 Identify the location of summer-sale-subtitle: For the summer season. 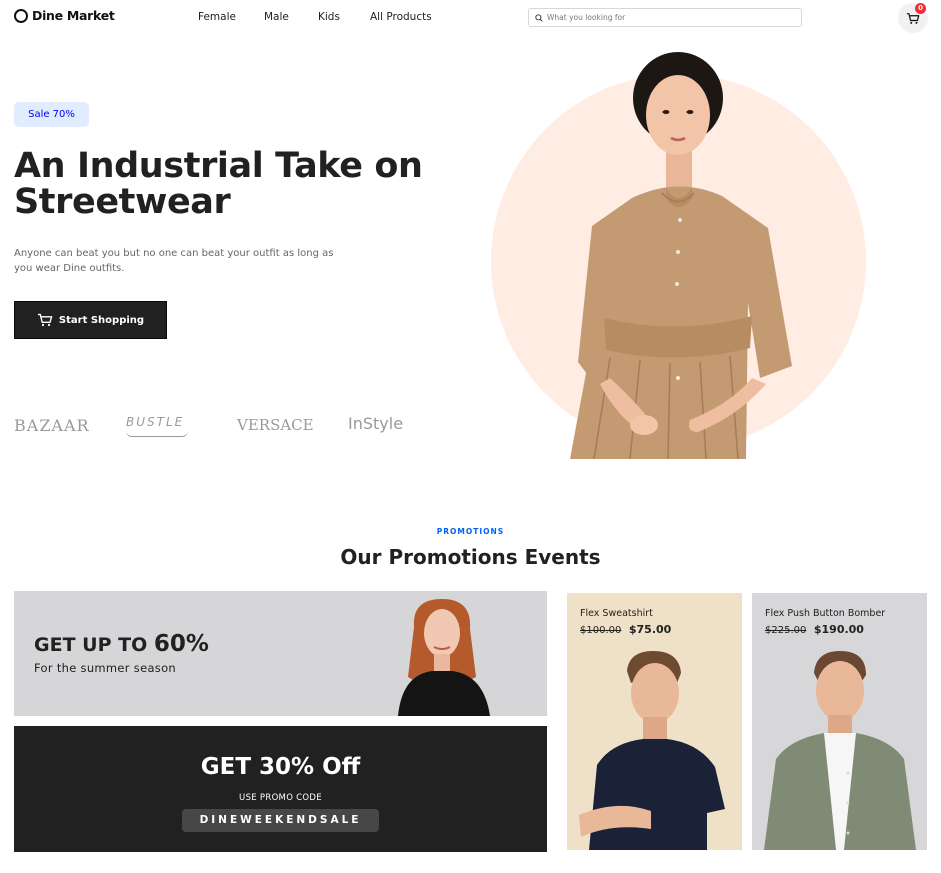
(105, 668).